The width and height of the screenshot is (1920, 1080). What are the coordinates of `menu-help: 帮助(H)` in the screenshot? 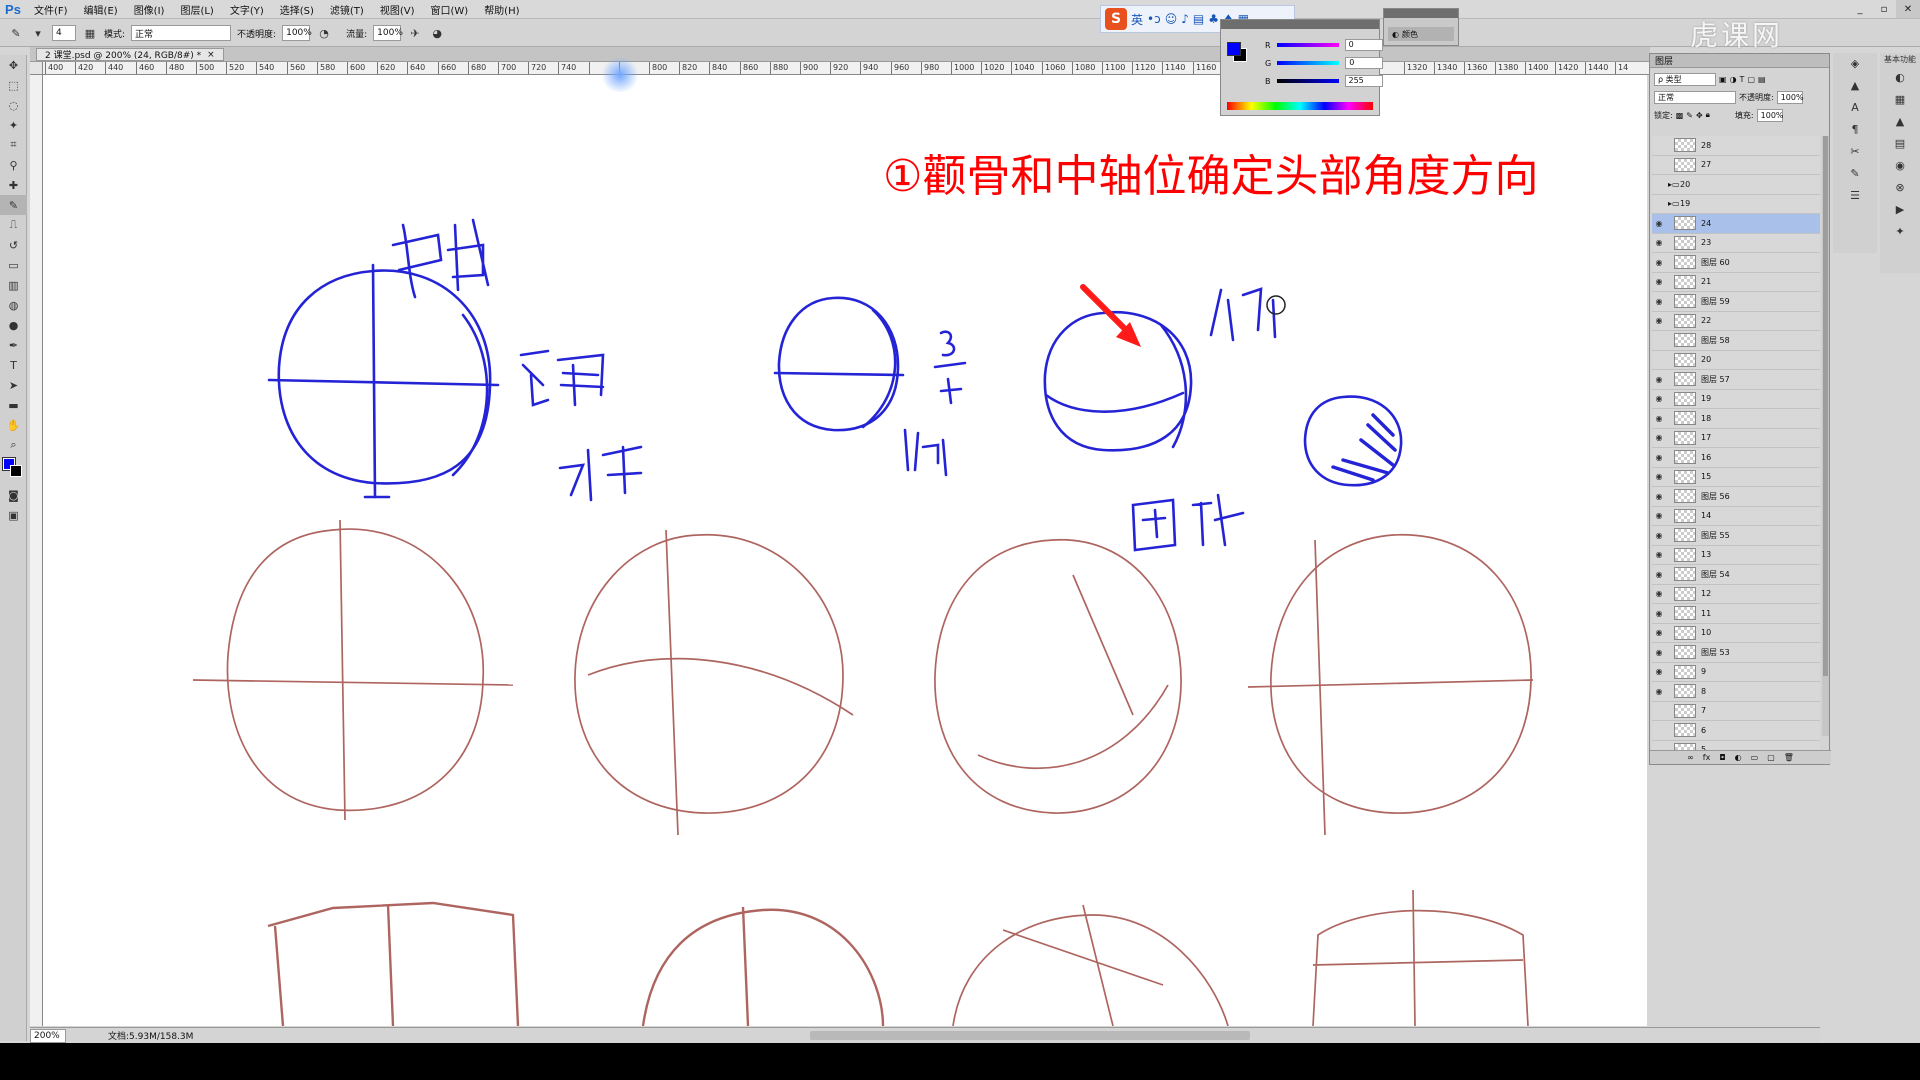 It's located at (501, 9).